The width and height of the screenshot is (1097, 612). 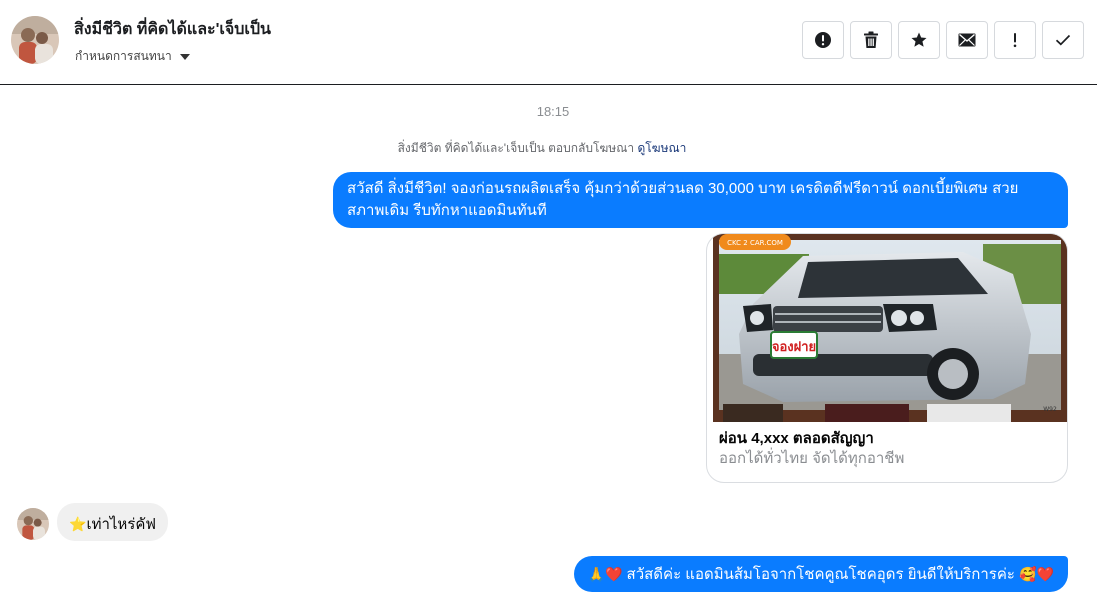 What do you see at coordinates (890, 328) in the screenshot?
I see `ad-card-image: จองฝาย CKC 2 CAR.COM W92` at bounding box center [890, 328].